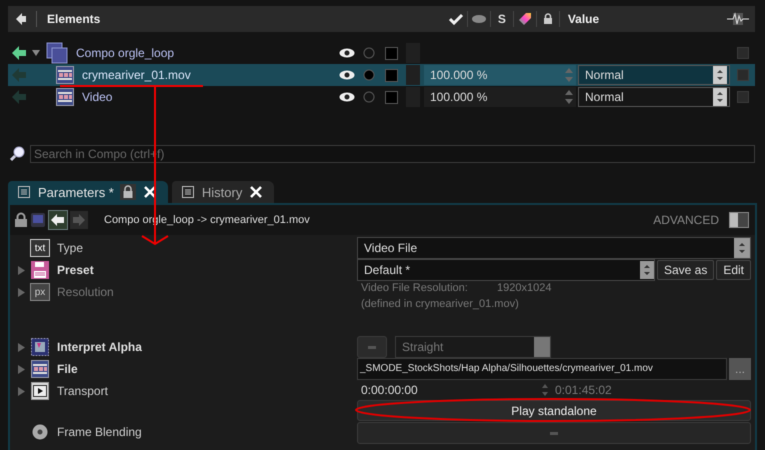 The width and height of the screenshot is (765, 450). What do you see at coordinates (223, 192) in the screenshot?
I see `panel-tab: History` at bounding box center [223, 192].